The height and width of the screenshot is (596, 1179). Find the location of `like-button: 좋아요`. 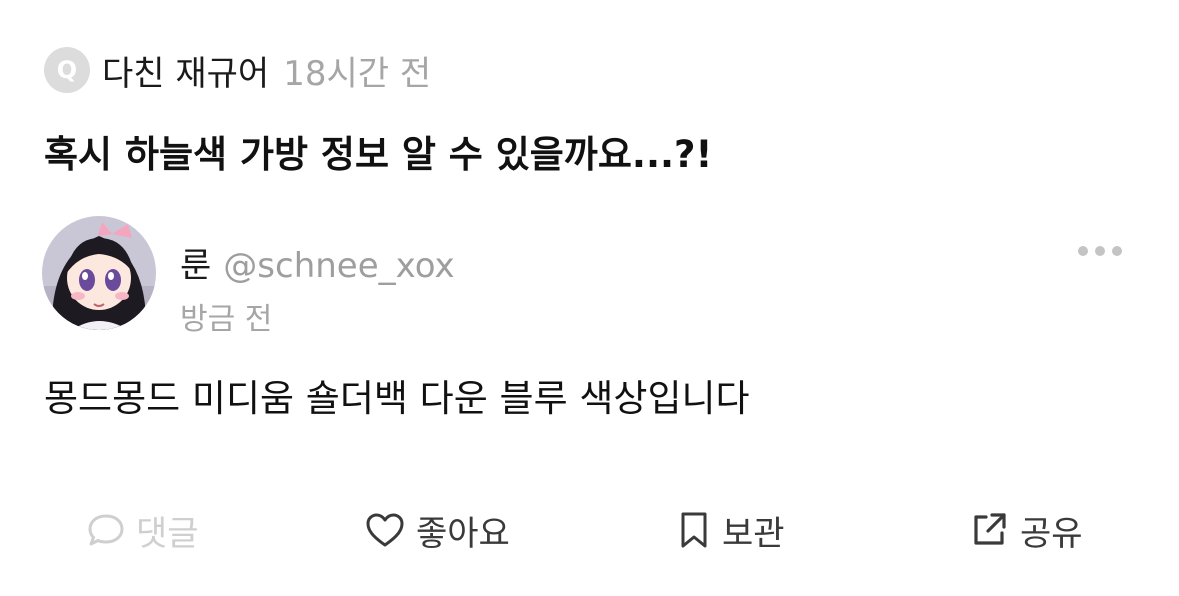

like-button: 좋아요 is located at coordinates (437, 530).